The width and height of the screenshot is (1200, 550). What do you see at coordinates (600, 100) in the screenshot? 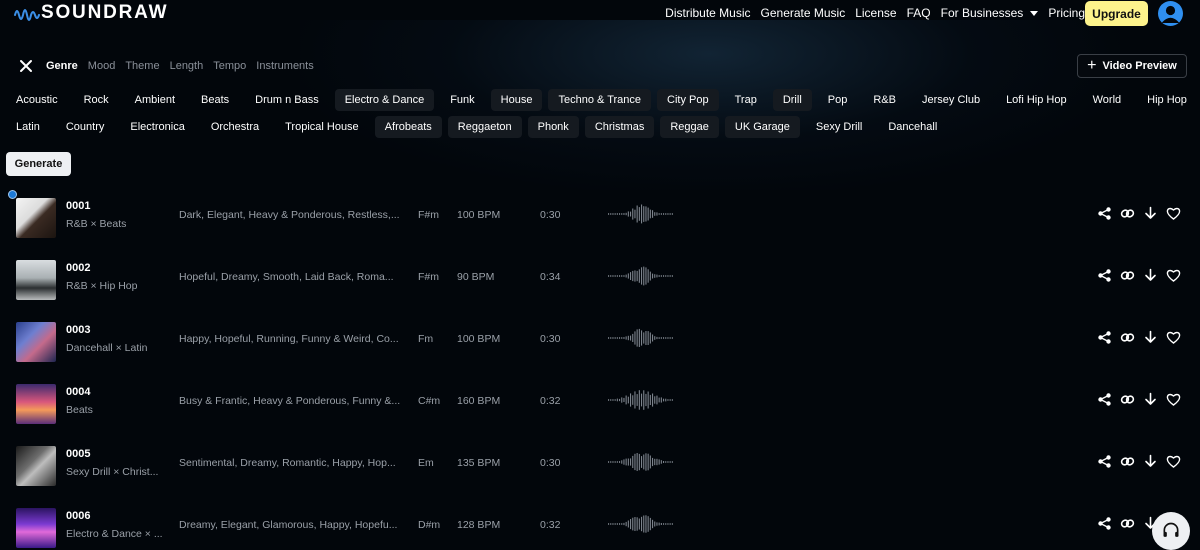
I see `genre-chip: Techno & Trance` at bounding box center [600, 100].